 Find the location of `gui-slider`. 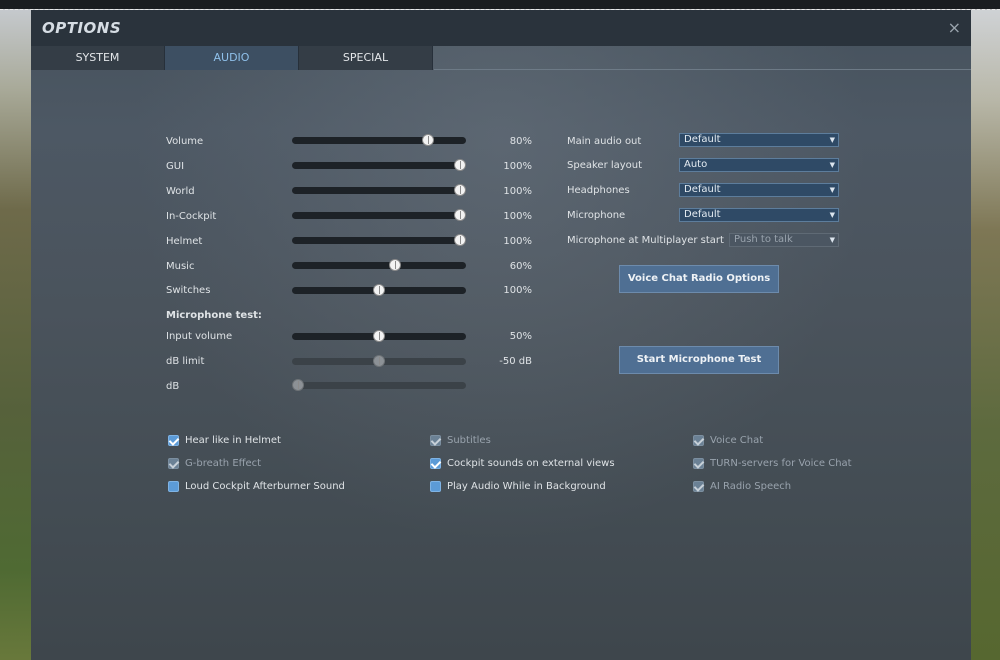

gui-slider is located at coordinates (379, 165).